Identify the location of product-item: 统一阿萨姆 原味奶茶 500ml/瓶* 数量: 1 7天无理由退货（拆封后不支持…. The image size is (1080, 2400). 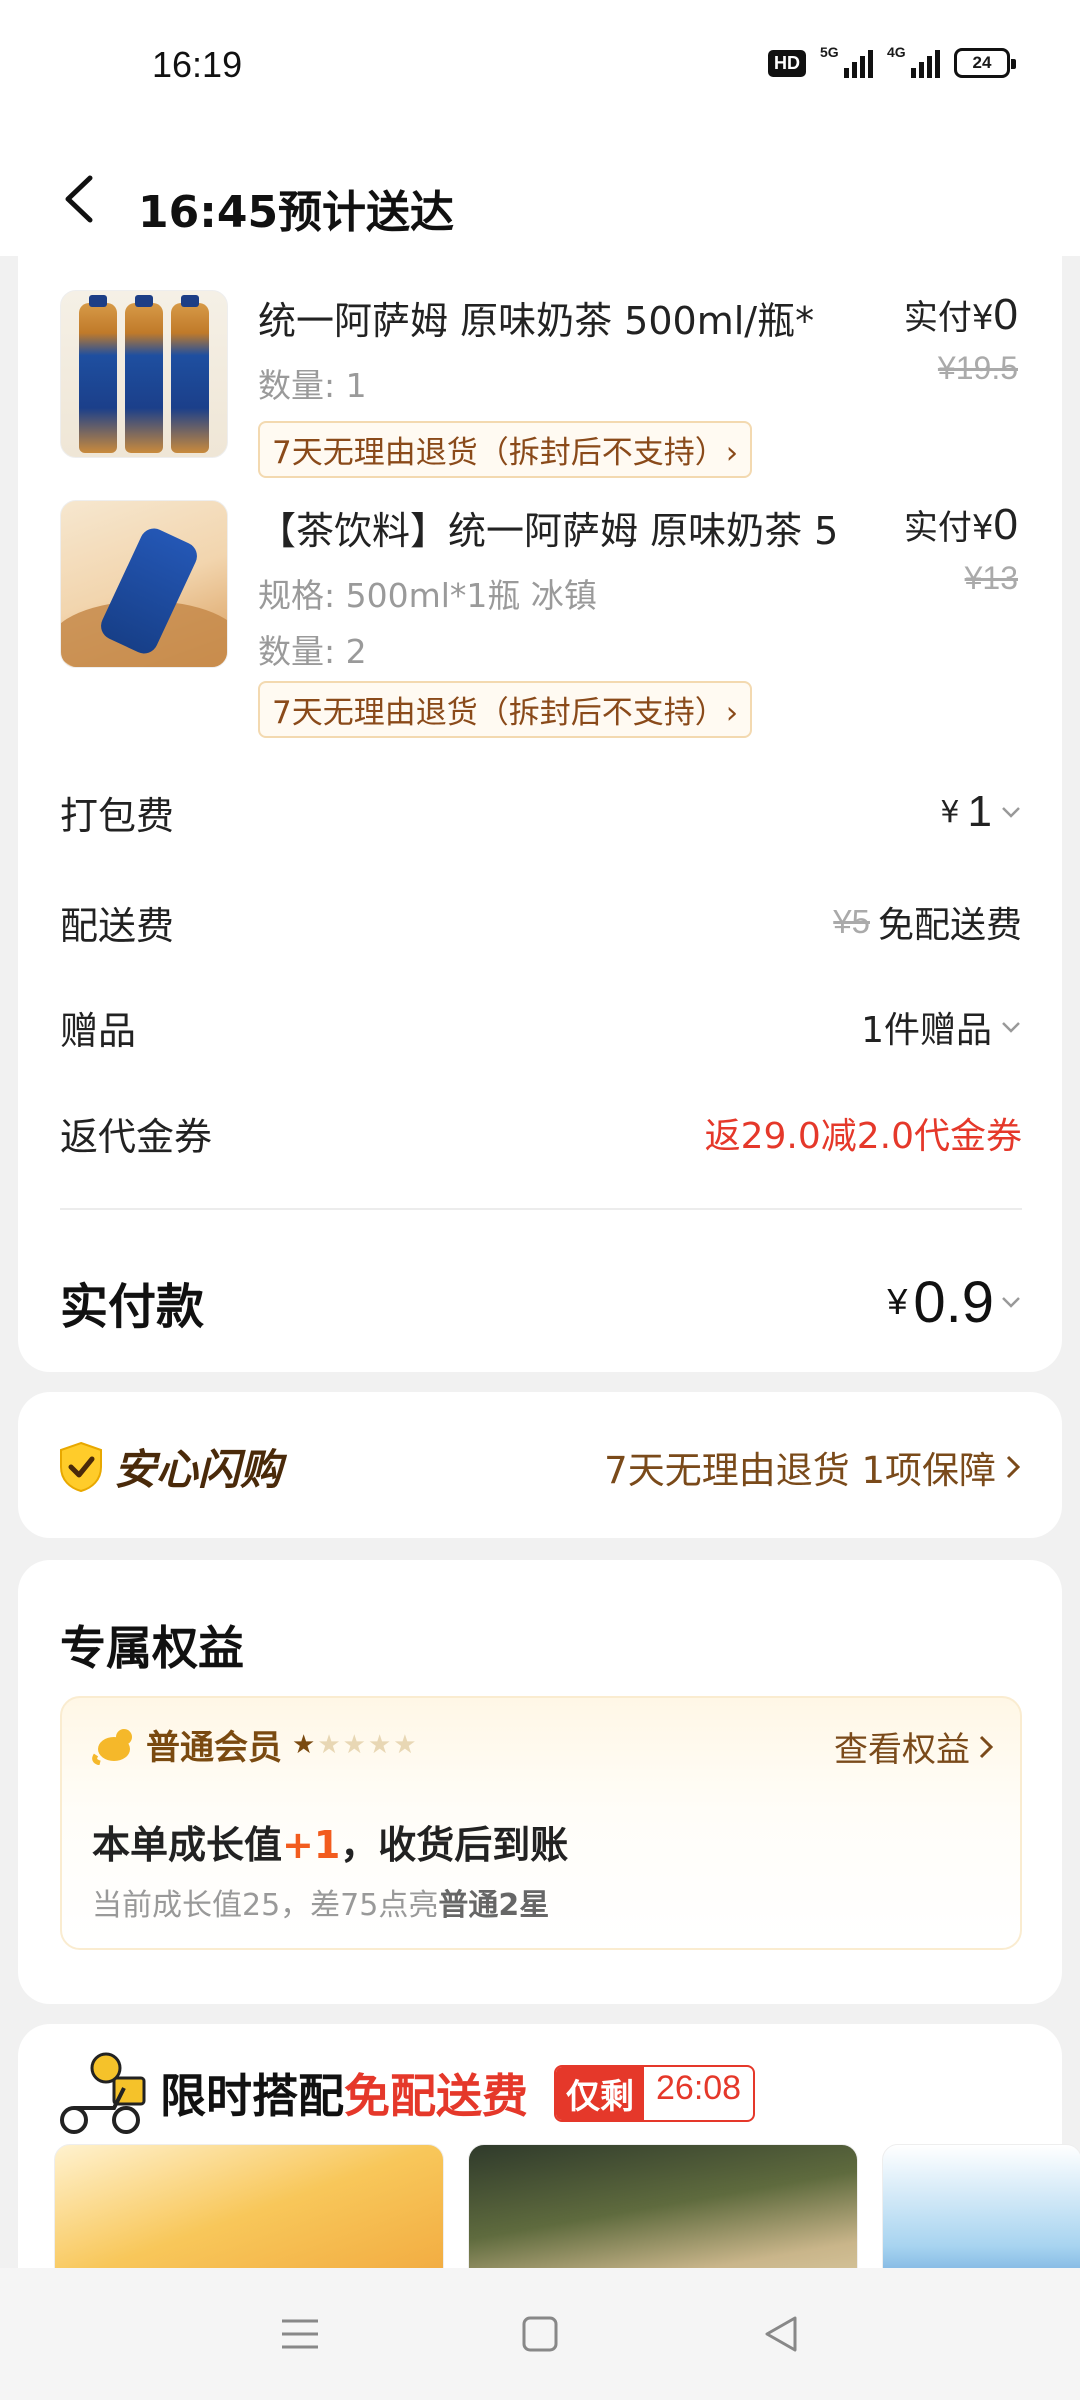
(545, 390).